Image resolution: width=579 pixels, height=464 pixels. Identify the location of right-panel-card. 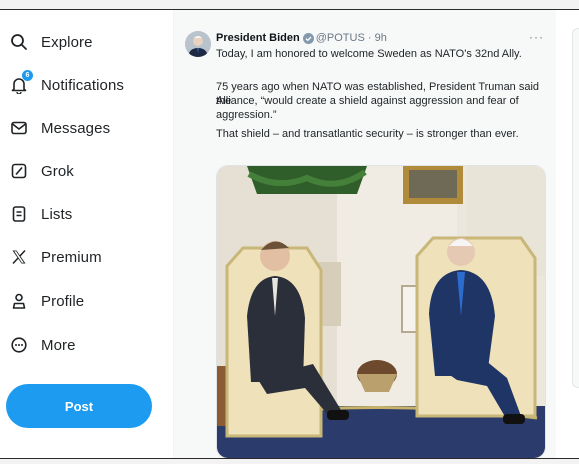
(575, 208).